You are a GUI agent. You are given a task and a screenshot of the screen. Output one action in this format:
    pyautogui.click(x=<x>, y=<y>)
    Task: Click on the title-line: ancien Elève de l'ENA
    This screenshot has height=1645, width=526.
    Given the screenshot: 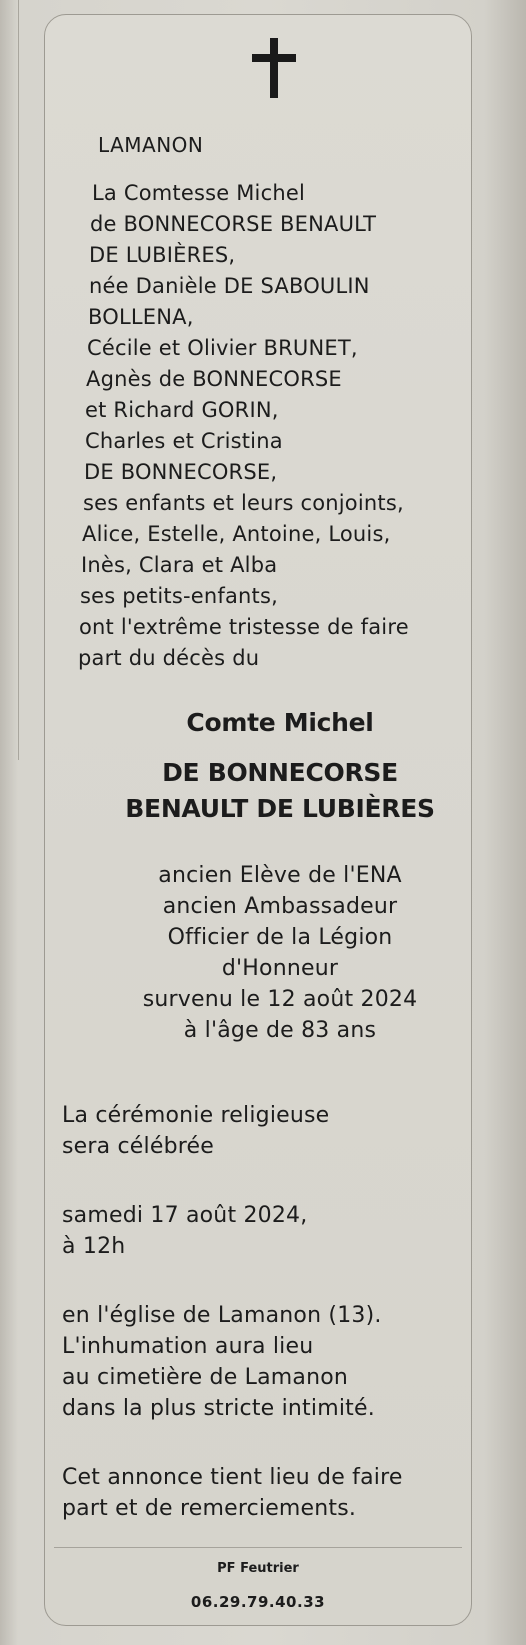 What is the action you would take?
    pyautogui.click(x=280, y=875)
    